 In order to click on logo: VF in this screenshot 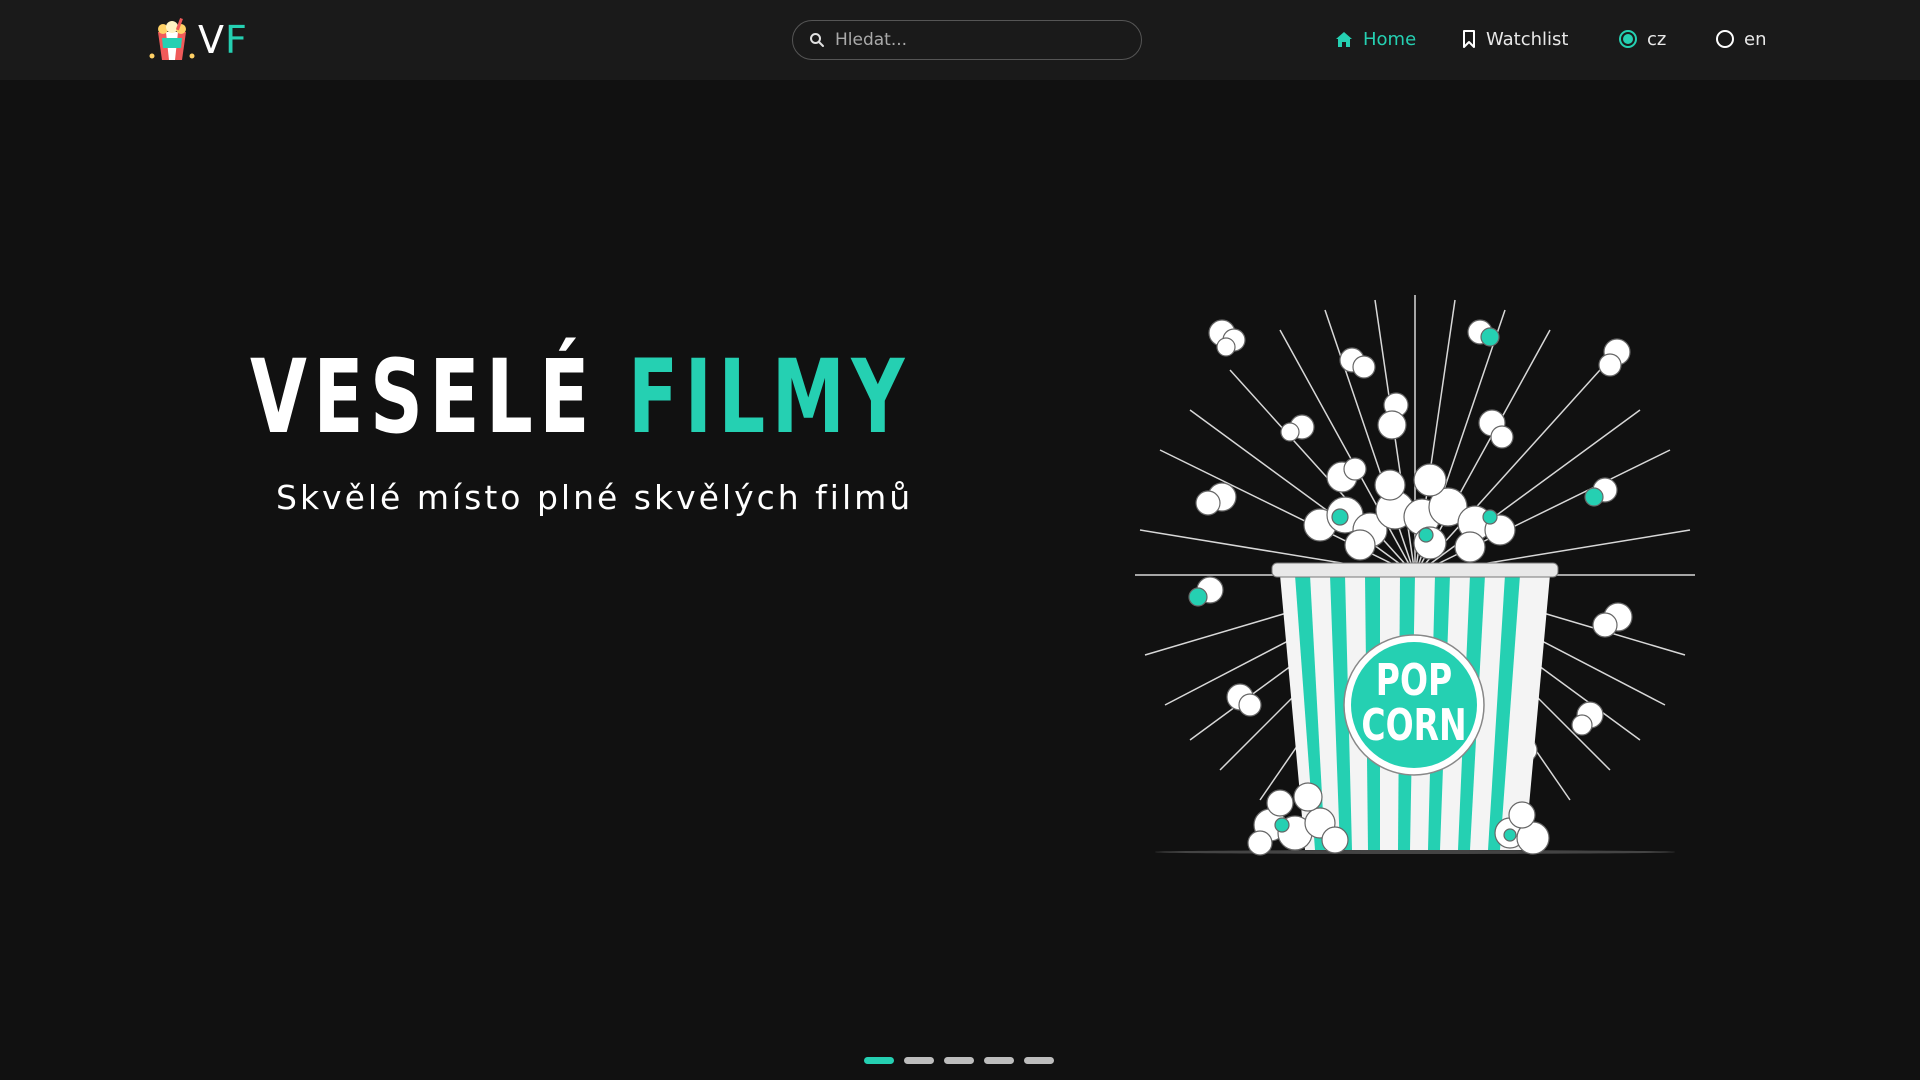, I will do `click(198, 40)`.